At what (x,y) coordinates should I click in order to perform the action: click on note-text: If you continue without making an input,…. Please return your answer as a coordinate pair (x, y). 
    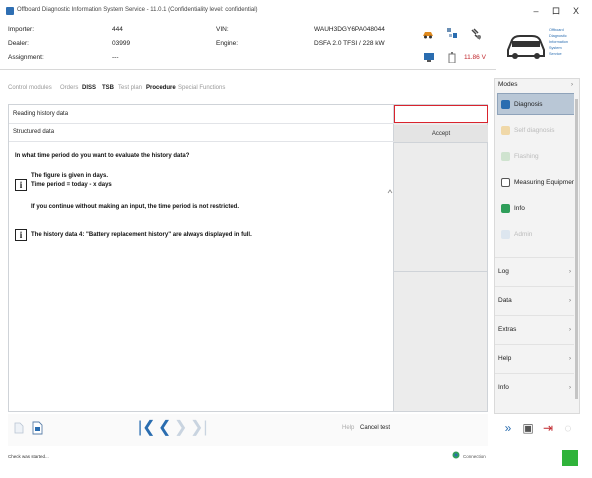
    Looking at the image, I should click on (135, 207).